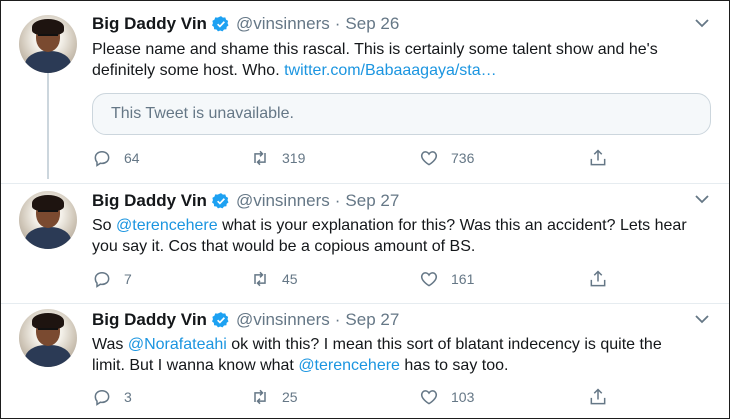 The width and height of the screenshot is (730, 419). Describe the element at coordinates (357, 159) in the screenshot. I see `tweet-actions: 64 319 736` at that location.